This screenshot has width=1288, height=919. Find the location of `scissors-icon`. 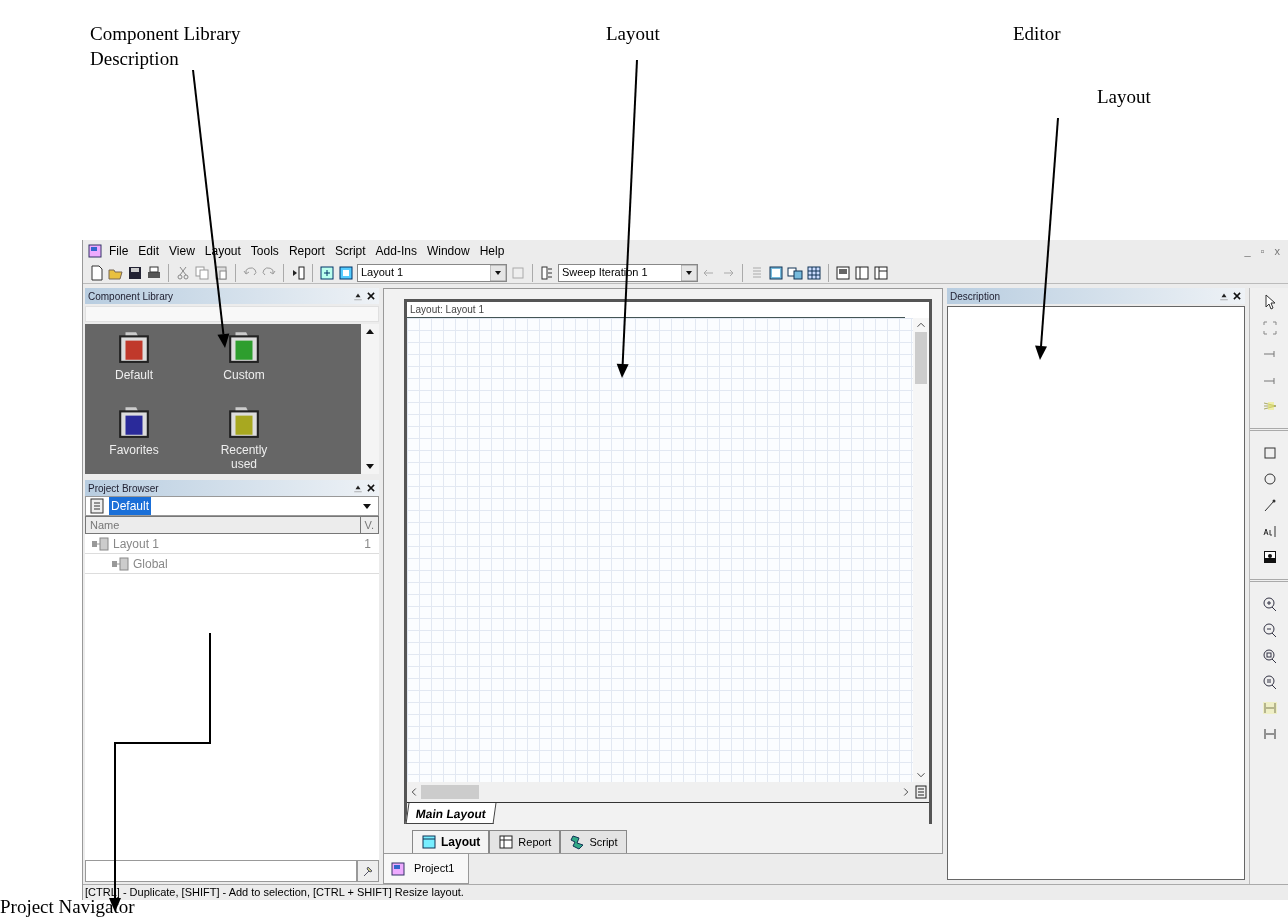

scissors-icon is located at coordinates (183, 272).